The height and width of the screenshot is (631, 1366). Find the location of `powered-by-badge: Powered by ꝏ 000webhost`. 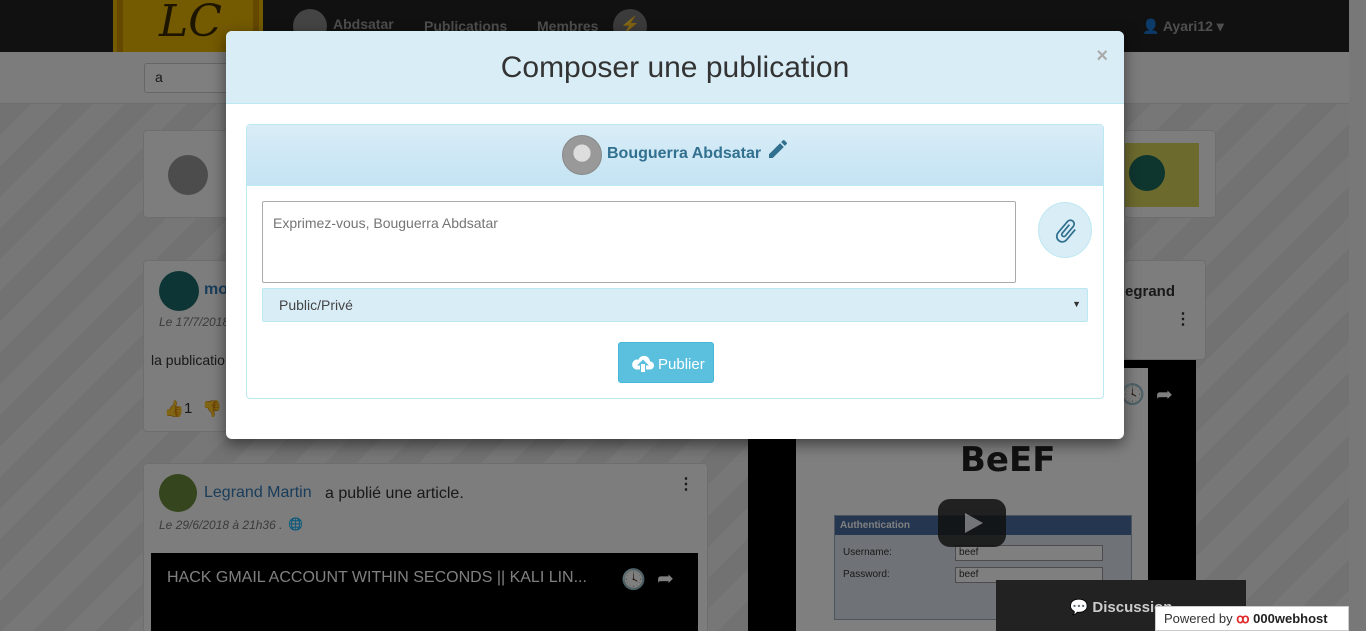

powered-by-badge: Powered by ꝏ 000webhost is located at coordinates (1252, 618).